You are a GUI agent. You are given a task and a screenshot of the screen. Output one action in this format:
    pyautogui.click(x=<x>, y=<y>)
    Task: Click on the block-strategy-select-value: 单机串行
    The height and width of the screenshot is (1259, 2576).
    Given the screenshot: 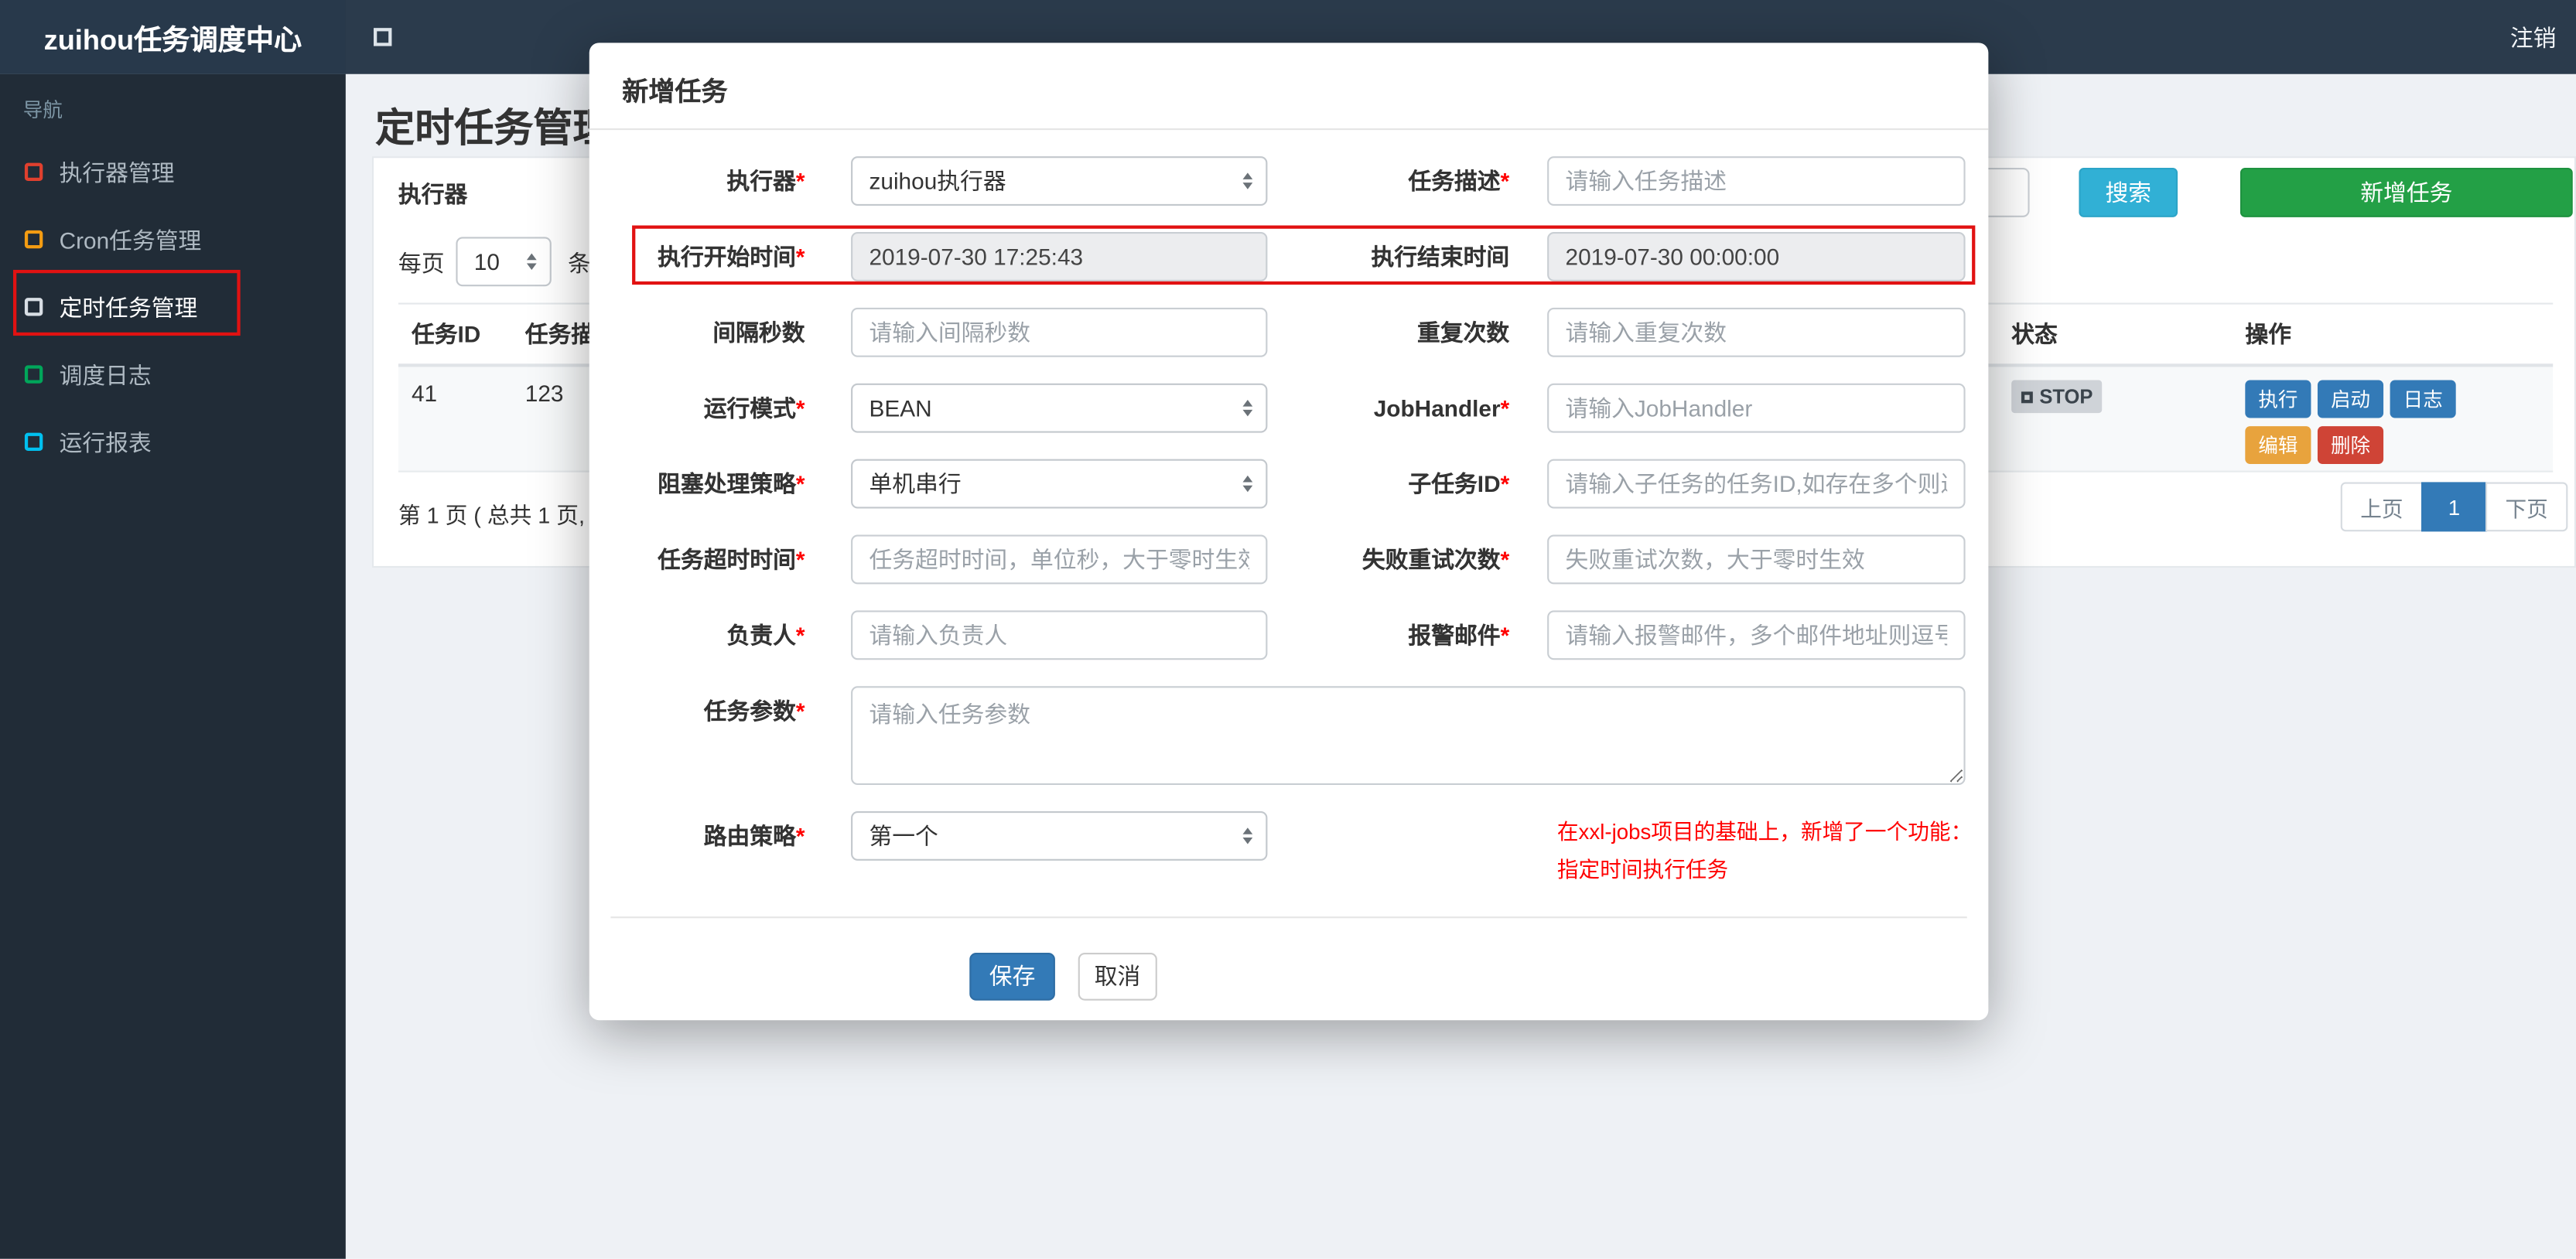 What is the action you would take?
    pyautogui.click(x=915, y=484)
    